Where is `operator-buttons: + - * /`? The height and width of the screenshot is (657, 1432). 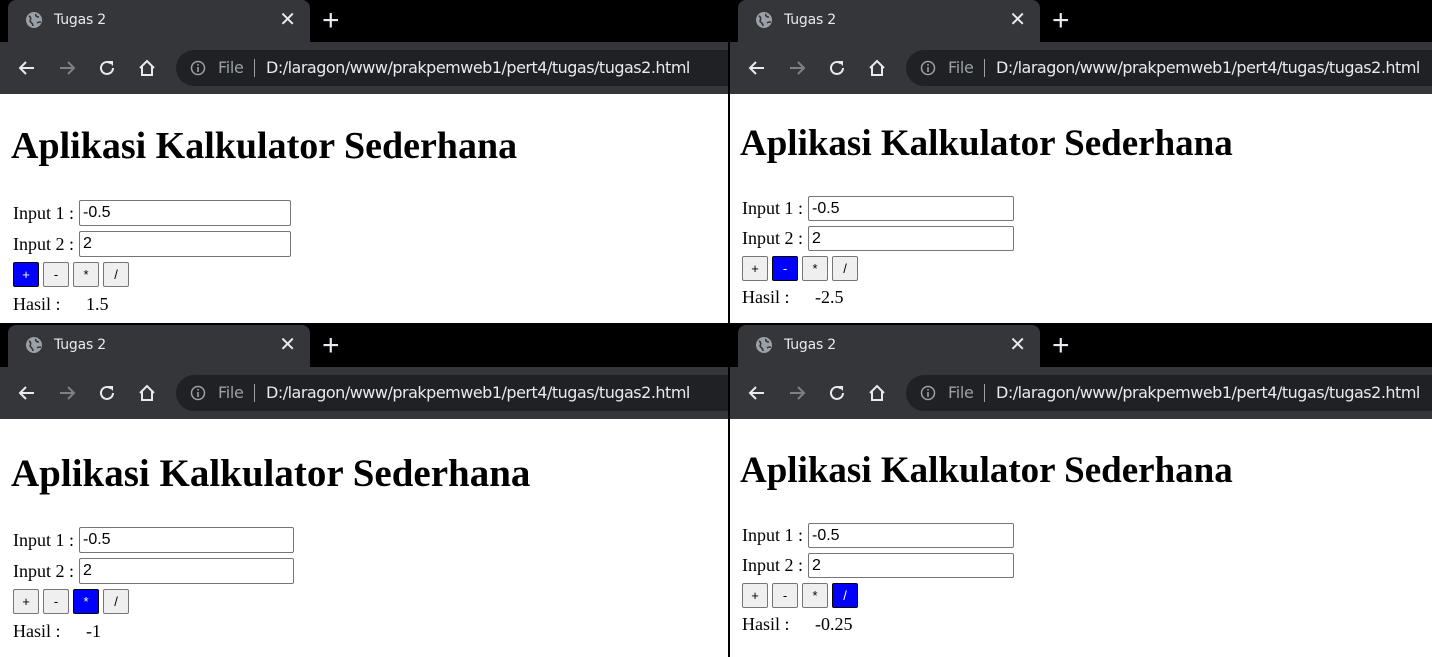
operator-buttons: + - * / is located at coordinates (802, 268).